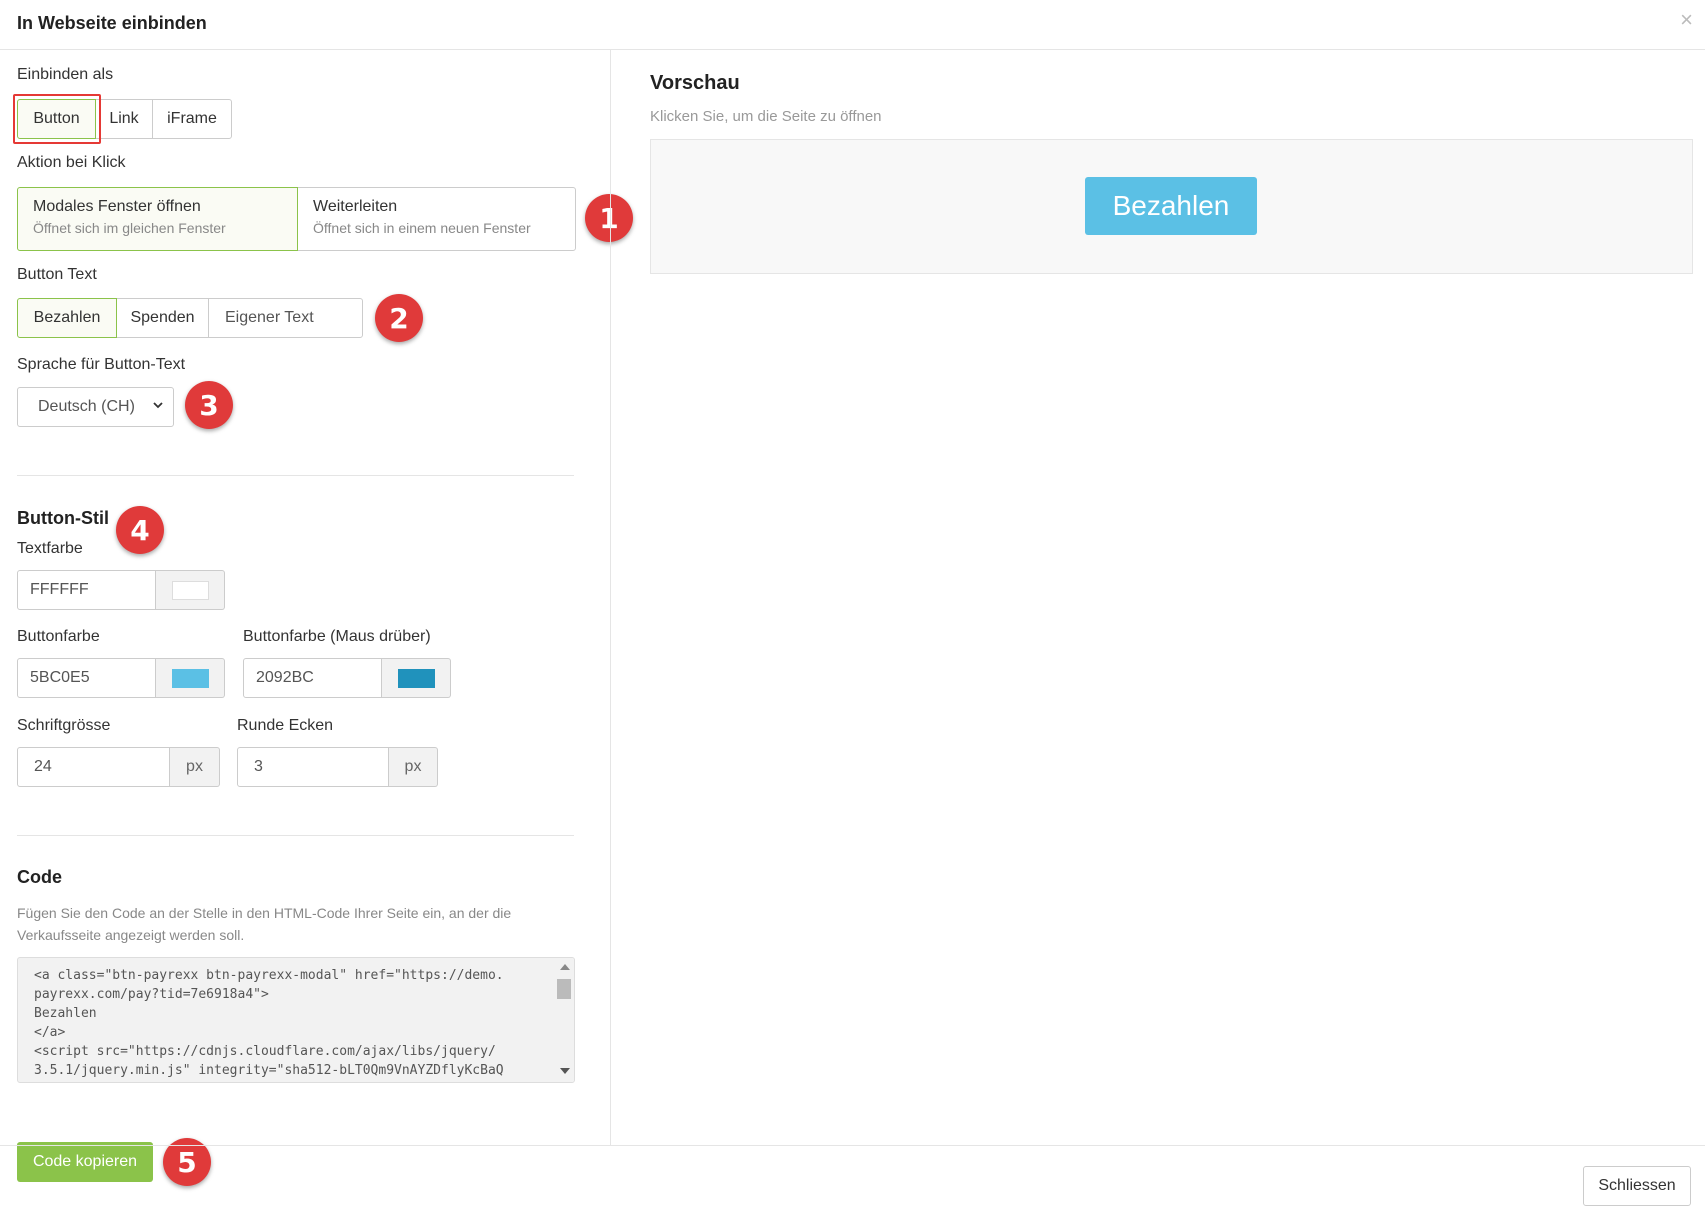 This screenshot has height=1216, width=1705. I want to click on text-color-picker, so click(190, 590).